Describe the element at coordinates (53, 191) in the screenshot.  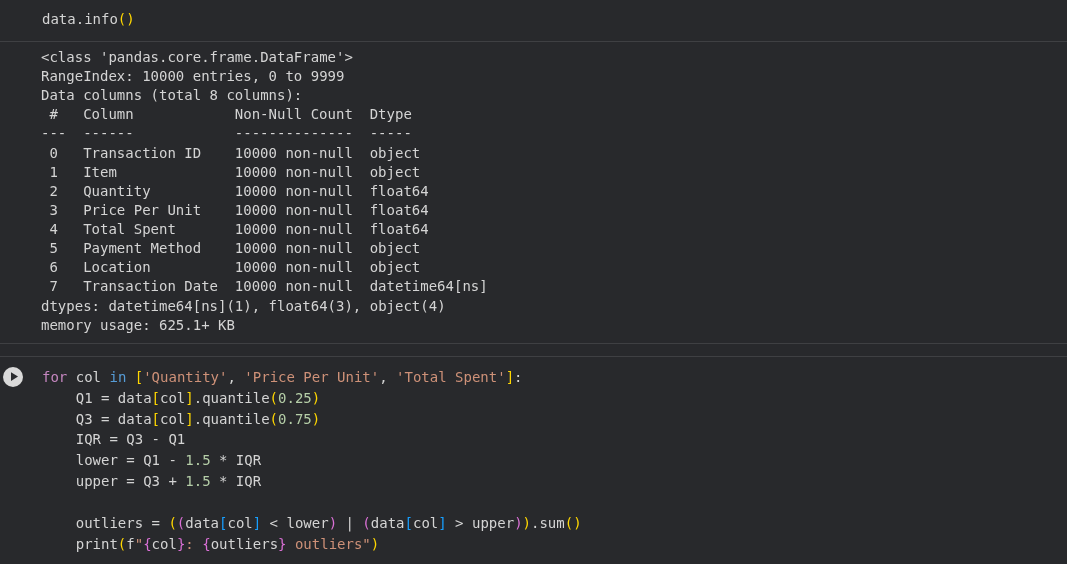
I see `row-index: 2` at that location.